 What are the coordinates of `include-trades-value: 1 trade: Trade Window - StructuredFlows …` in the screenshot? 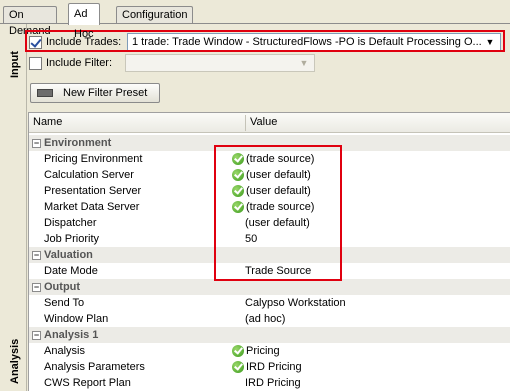 It's located at (307, 42).